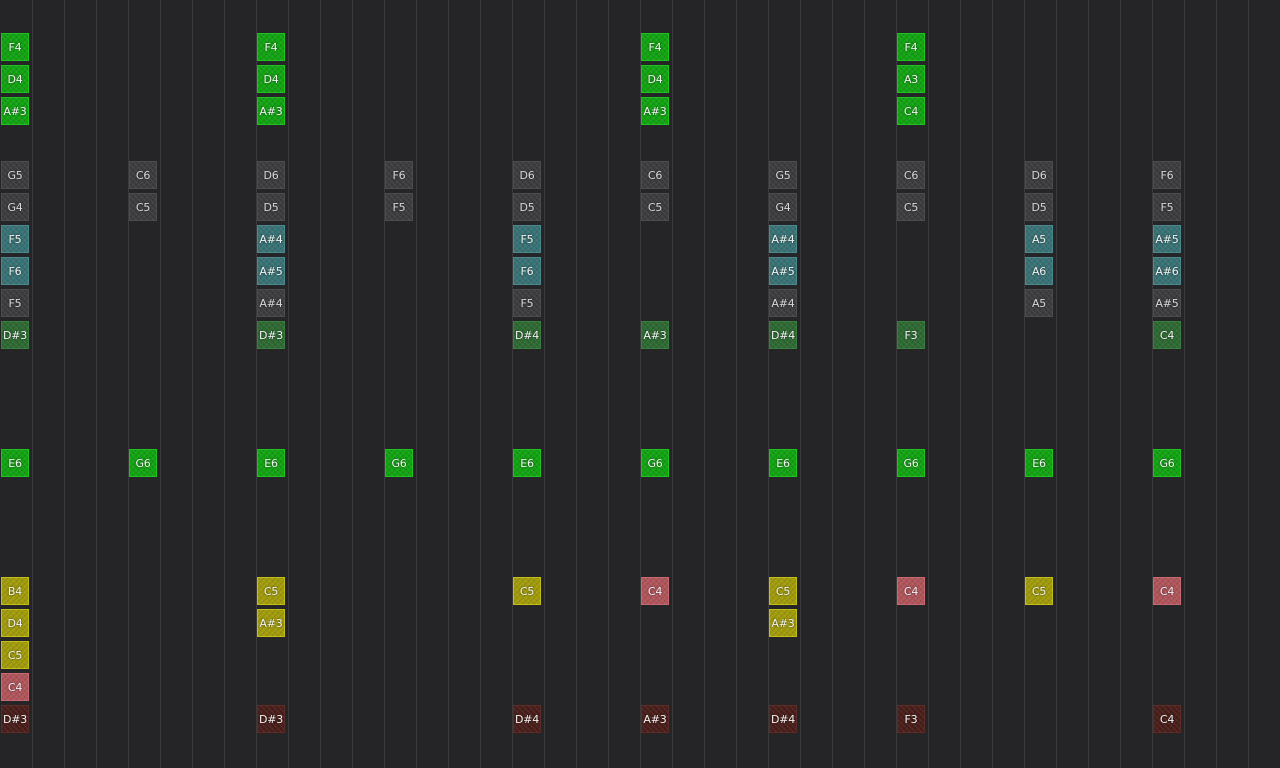  Describe the element at coordinates (15, 591) in the screenshot. I see `note-cell: B4` at that location.